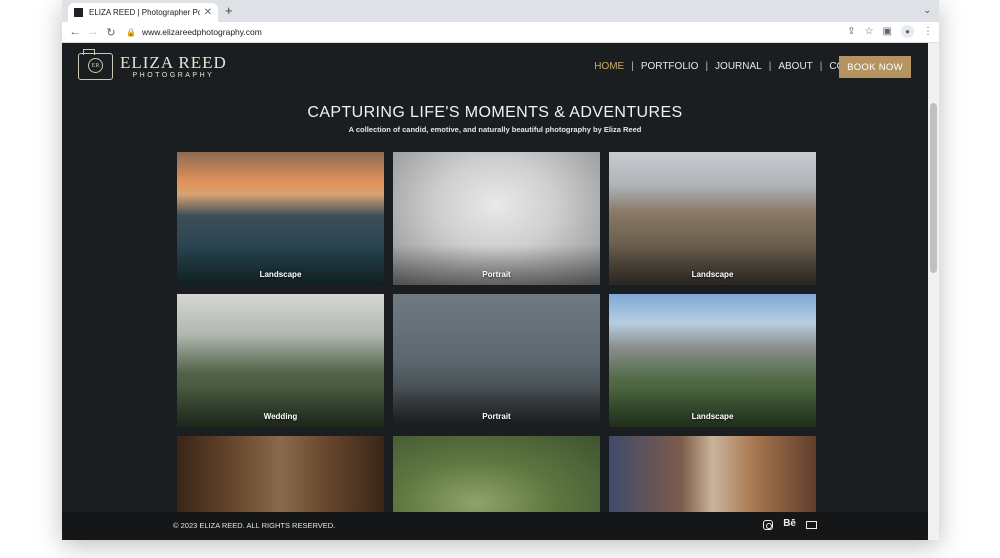 This screenshot has height=558, width=1000. Describe the element at coordinates (869, 31) in the screenshot. I see `star-icon: ☆` at that location.